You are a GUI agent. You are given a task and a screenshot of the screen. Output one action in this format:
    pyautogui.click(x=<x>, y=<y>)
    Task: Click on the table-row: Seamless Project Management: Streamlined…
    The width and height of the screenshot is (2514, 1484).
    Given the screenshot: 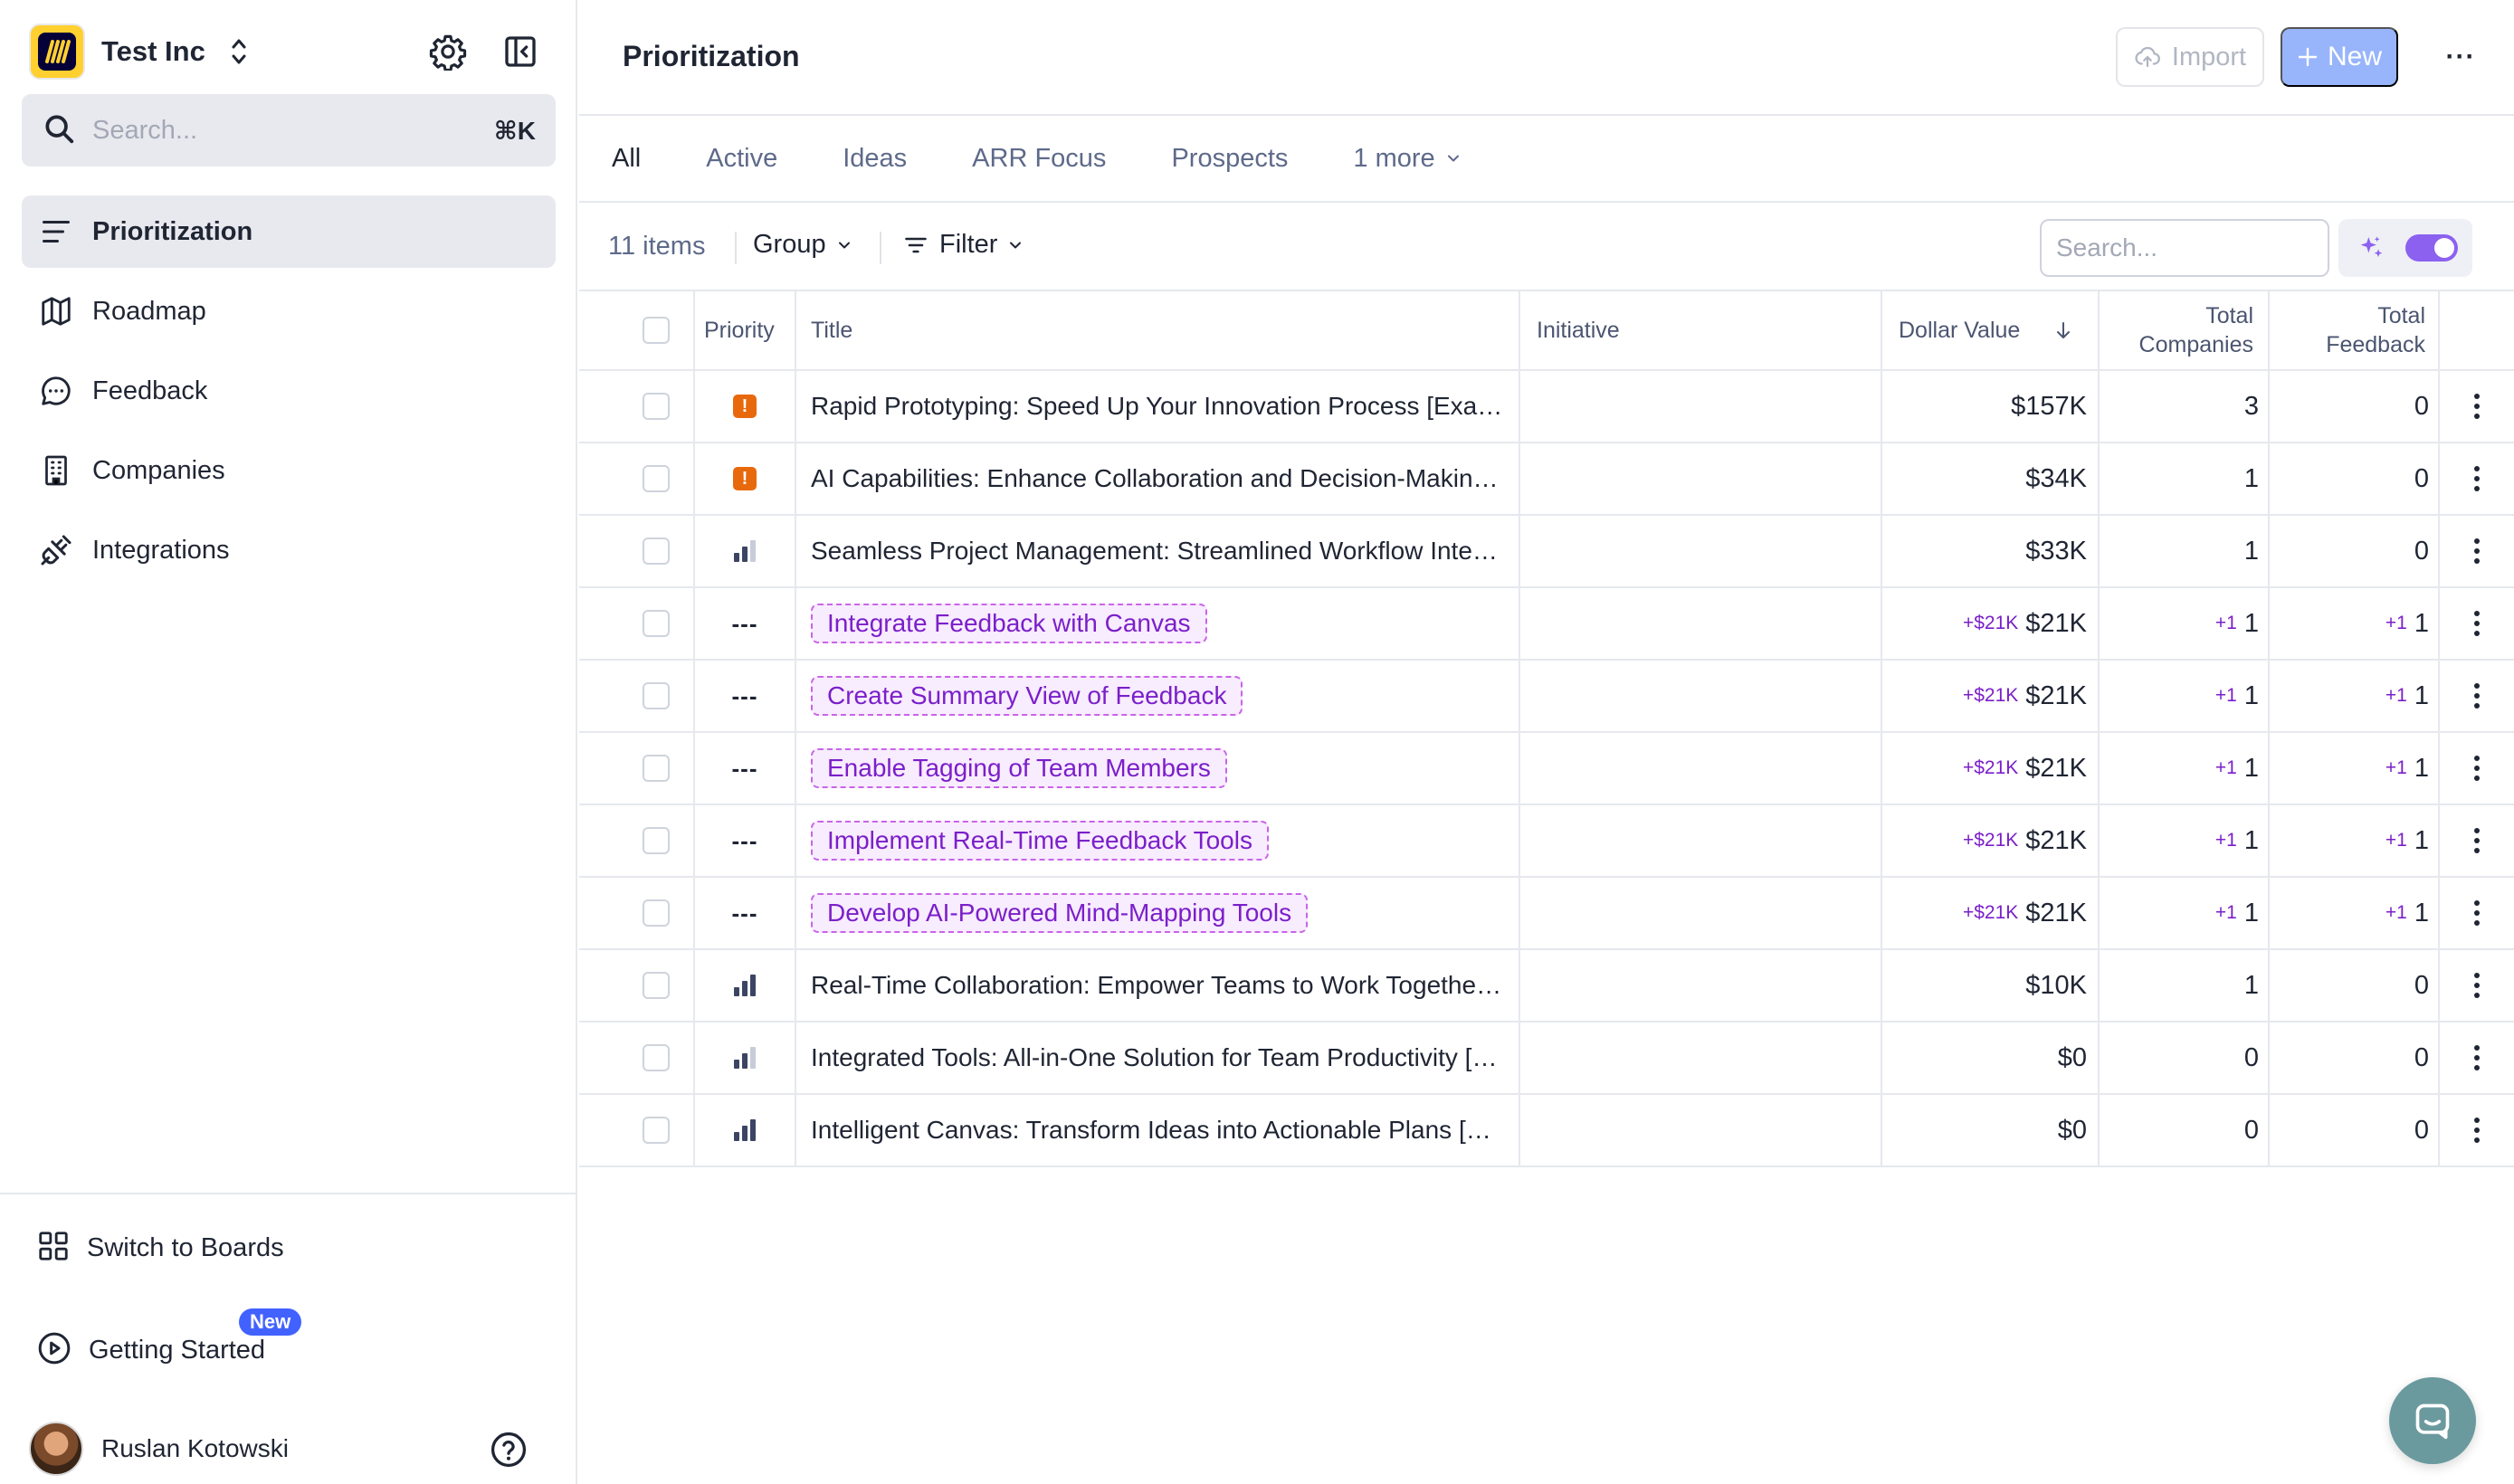 What is the action you would take?
    pyautogui.click(x=1546, y=552)
    